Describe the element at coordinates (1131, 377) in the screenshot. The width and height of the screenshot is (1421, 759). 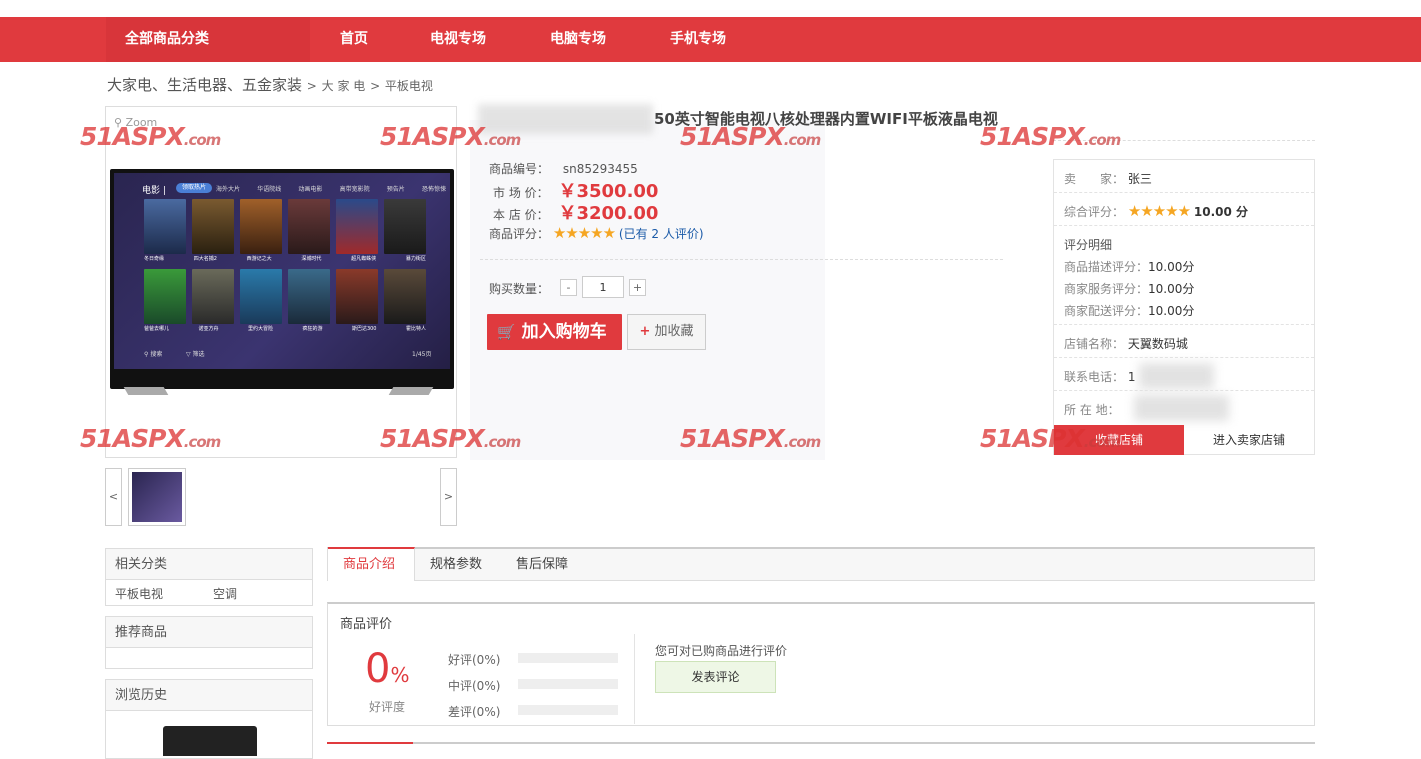
I see `phone-value: 1` at that location.